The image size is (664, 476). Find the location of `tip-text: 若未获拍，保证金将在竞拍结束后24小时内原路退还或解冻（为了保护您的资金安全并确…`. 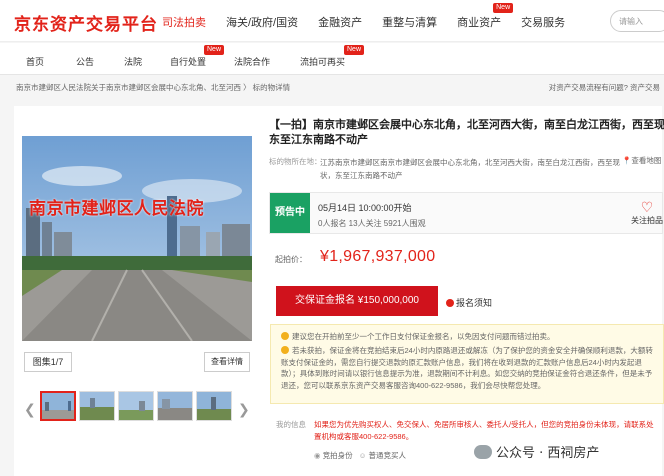

tip-text: 若未获拍，保证金将在竞拍结束后24小时内原路退还或解冻（为了保护您的资金安全并确… is located at coordinates (467, 368).